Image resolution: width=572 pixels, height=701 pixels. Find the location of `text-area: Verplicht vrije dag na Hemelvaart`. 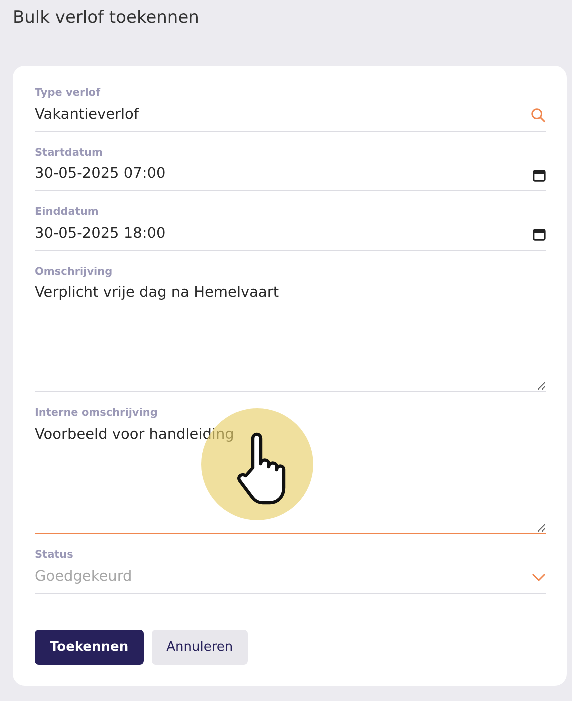

text-area: Verplicht vrije dag na Hemelvaart is located at coordinates (290, 337).